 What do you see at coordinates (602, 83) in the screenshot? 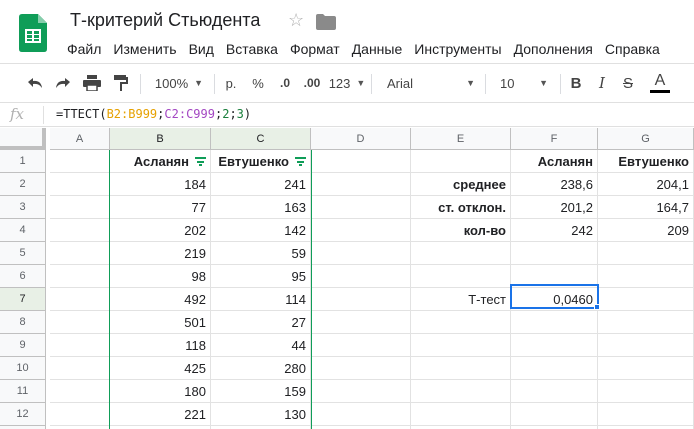
I see `italic-button: I` at bounding box center [602, 83].